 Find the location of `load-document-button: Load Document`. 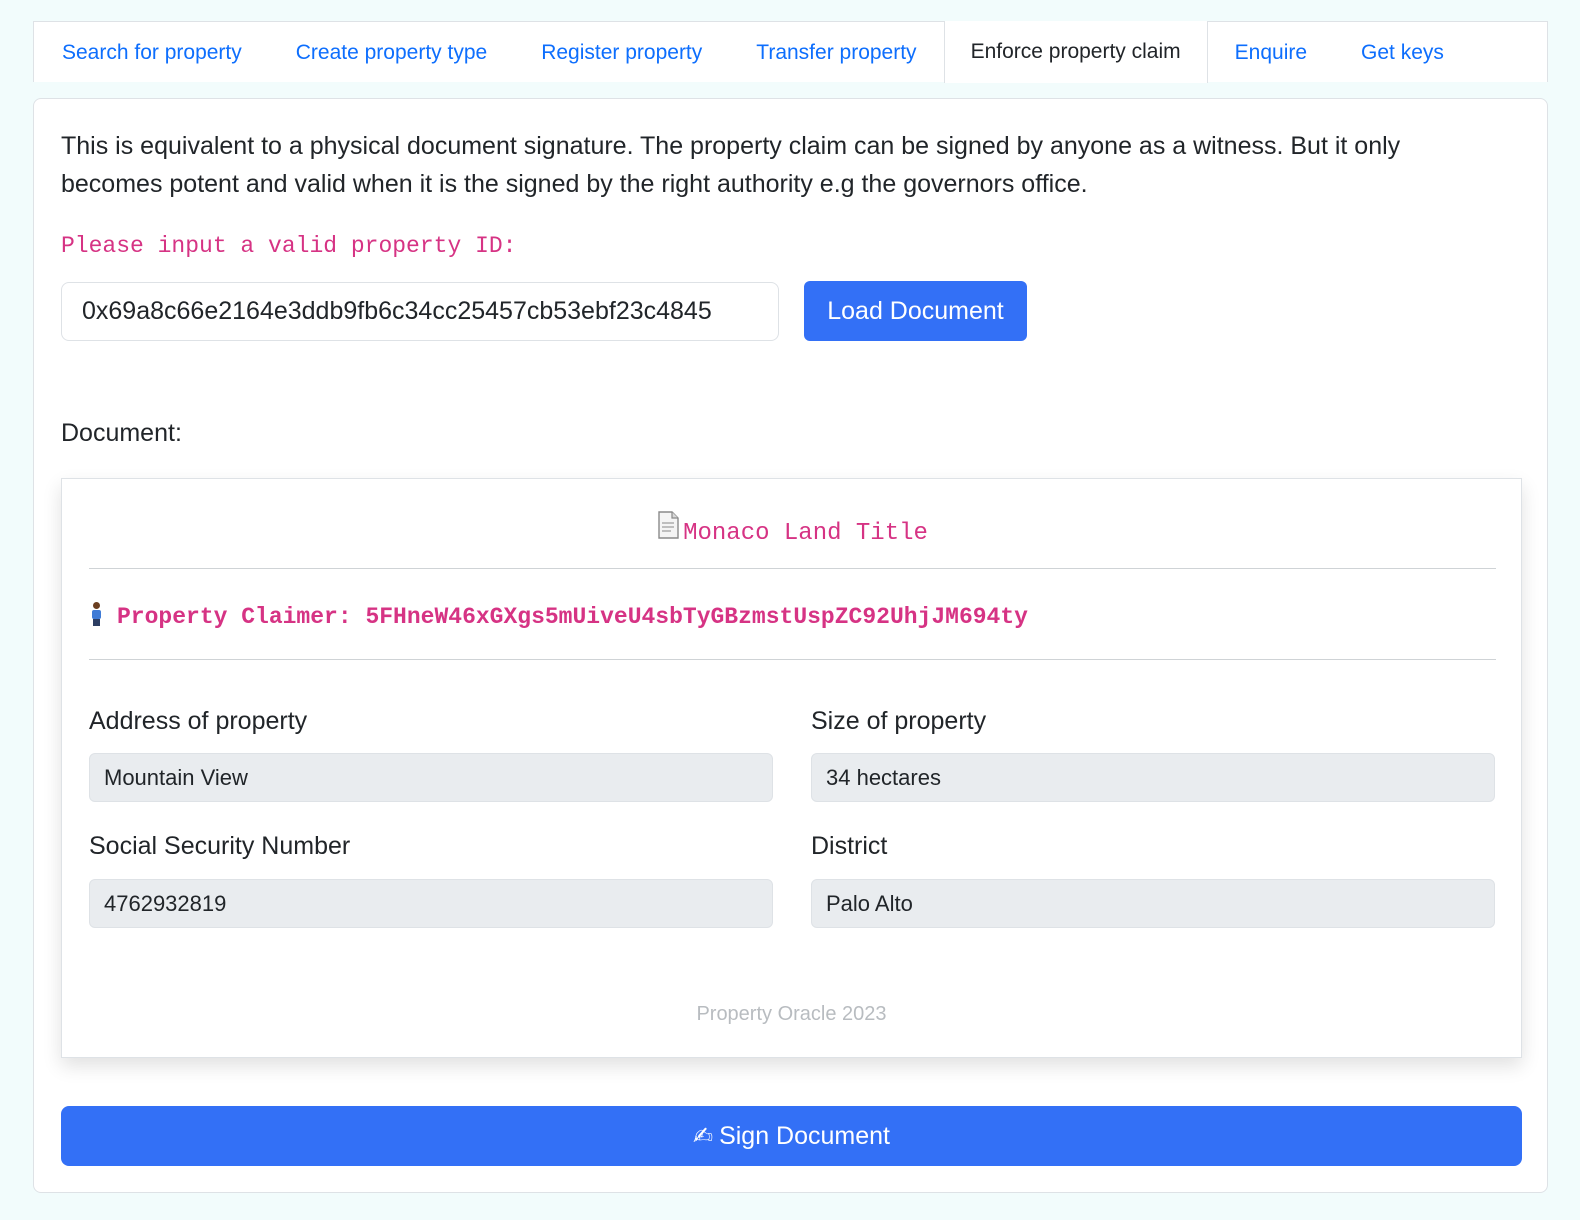

load-document-button: Load Document is located at coordinates (915, 311).